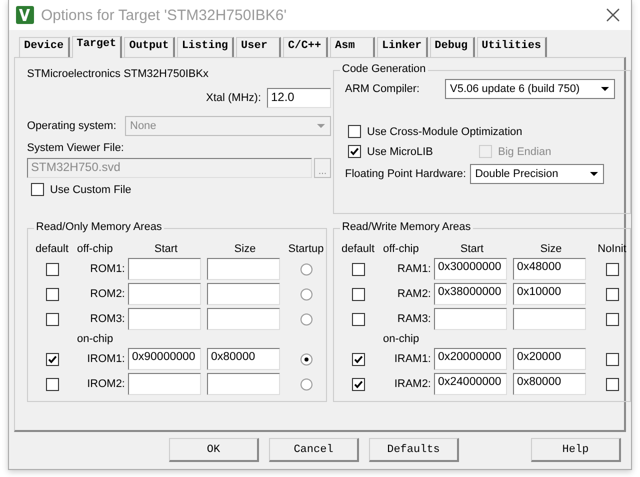 Image resolution: width=640 pixels, height=477 pixels. Describe the element at coordinates (414, 269) in the screenshot. I see `memory-label: RAM1:` at that location.